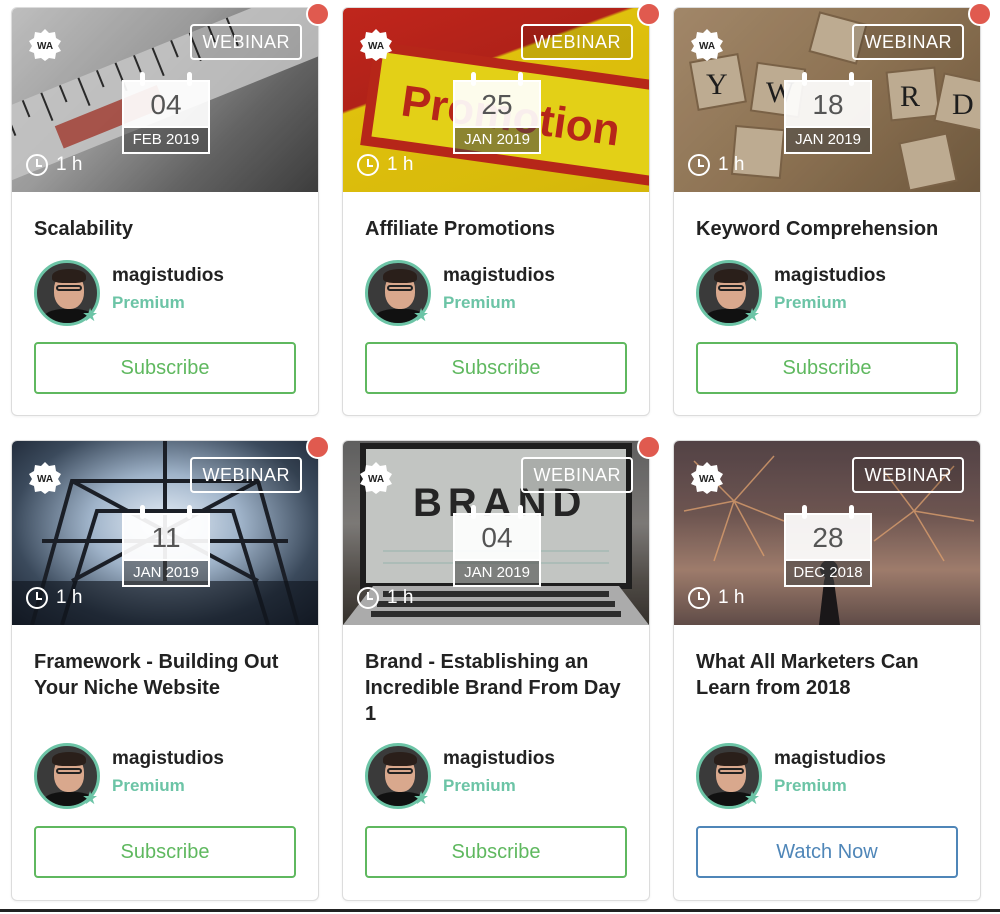 This screenshot has width=1000, height=914. I want to click on webinar-thumbnail: WA WEBINAR 04 FEB 2019 1 h, so click(165, 100).